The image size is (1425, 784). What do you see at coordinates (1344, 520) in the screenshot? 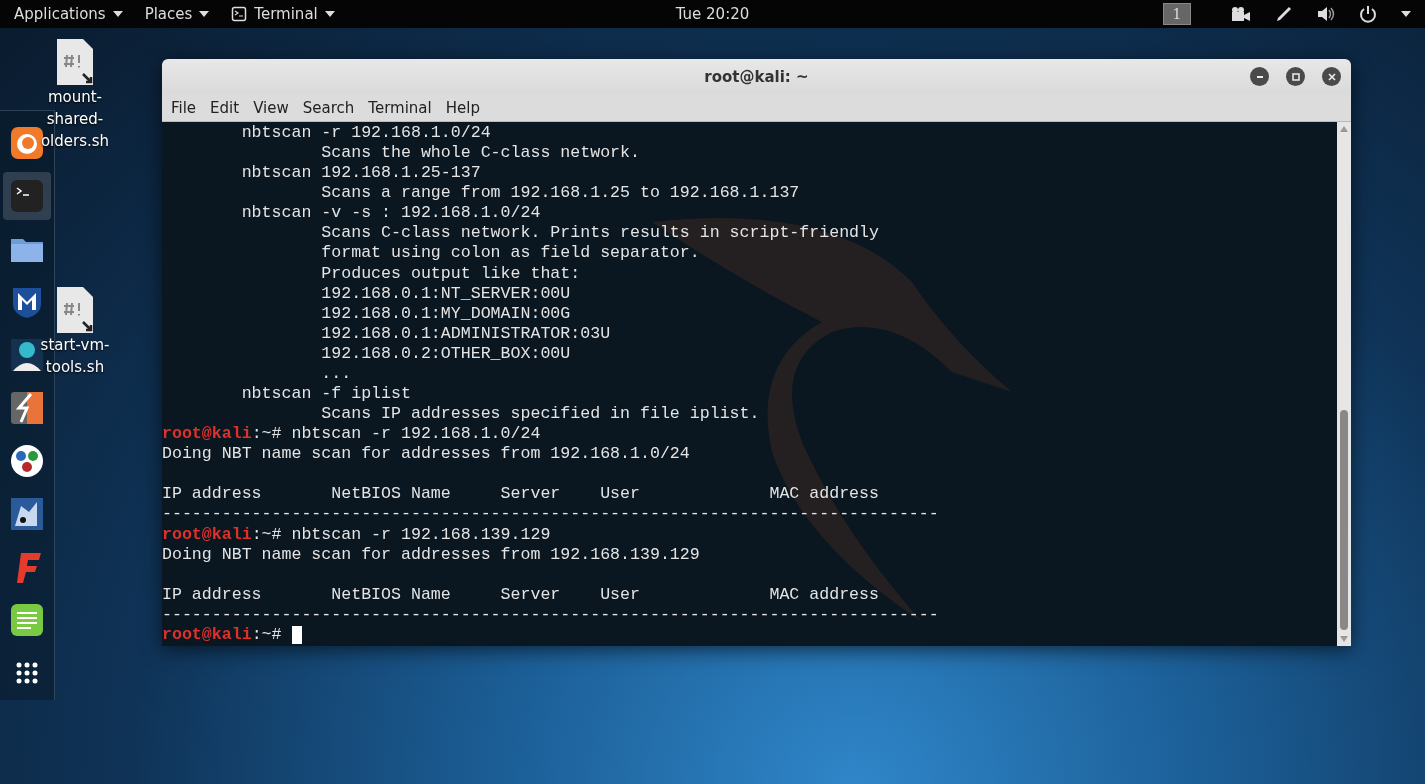
I see `scrollbar-thumb` at bounding box center [1344, 520].